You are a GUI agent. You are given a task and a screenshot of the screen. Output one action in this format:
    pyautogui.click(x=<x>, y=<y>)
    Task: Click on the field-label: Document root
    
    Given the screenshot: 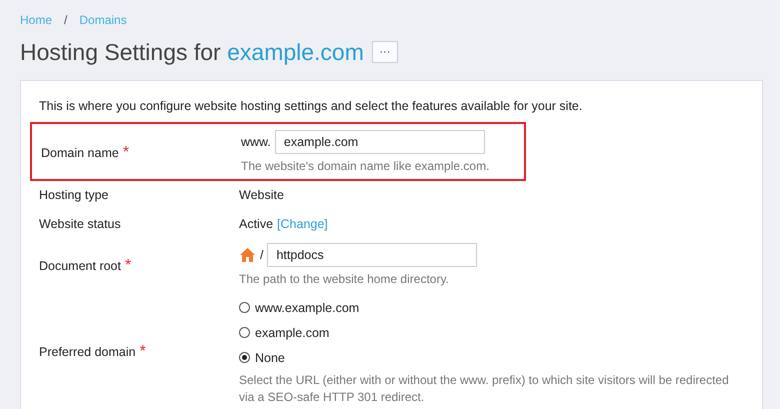 What is the action you would take?
    pyautogui.click(x=80, y=266)
    